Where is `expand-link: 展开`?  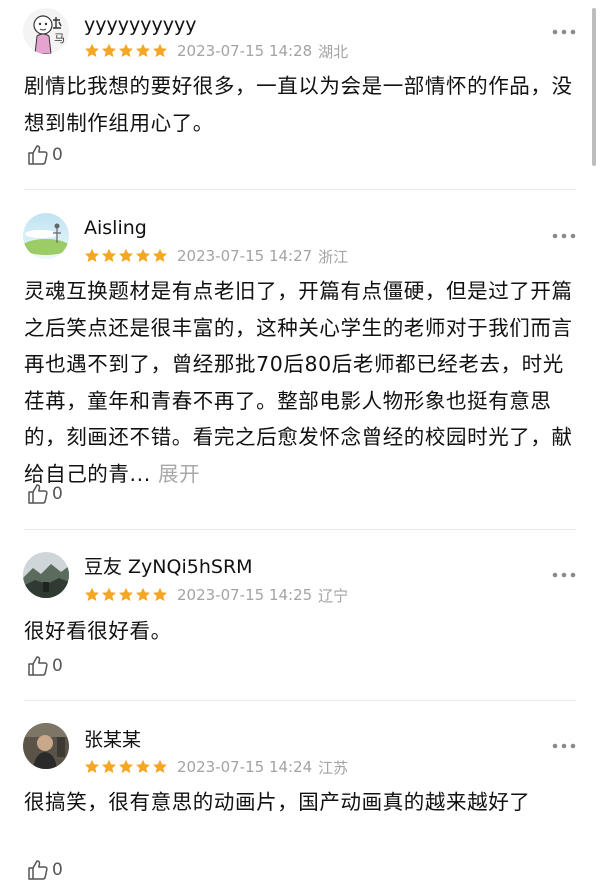 expand-link: 展开 is located at coordinates (179, 474).